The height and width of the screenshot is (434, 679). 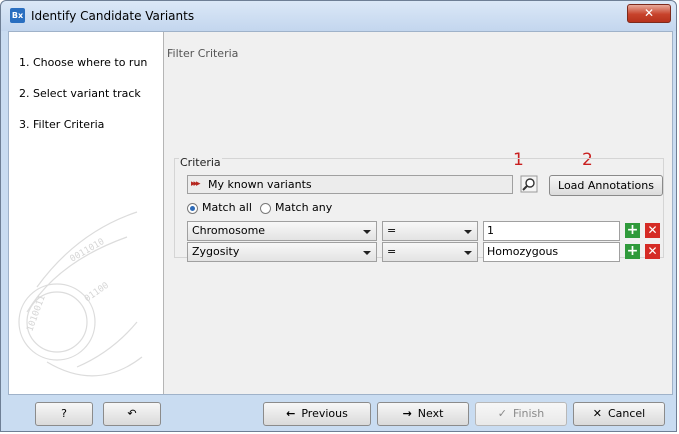 I want to click on help-label: ?, so click(x=64, y=413).